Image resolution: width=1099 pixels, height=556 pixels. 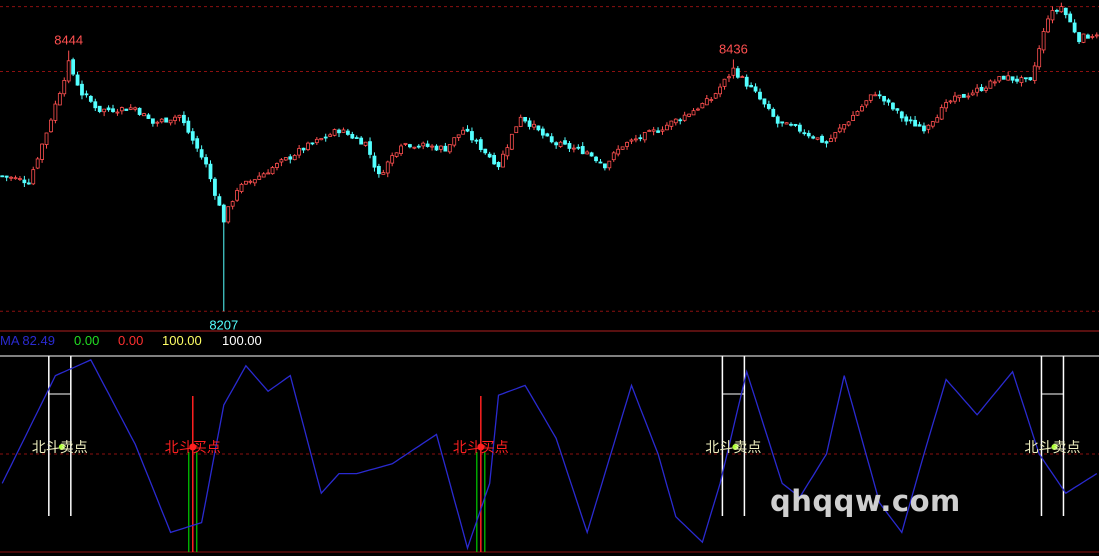 I want to click on value-2: 0.00, so click(x=131, y=340).